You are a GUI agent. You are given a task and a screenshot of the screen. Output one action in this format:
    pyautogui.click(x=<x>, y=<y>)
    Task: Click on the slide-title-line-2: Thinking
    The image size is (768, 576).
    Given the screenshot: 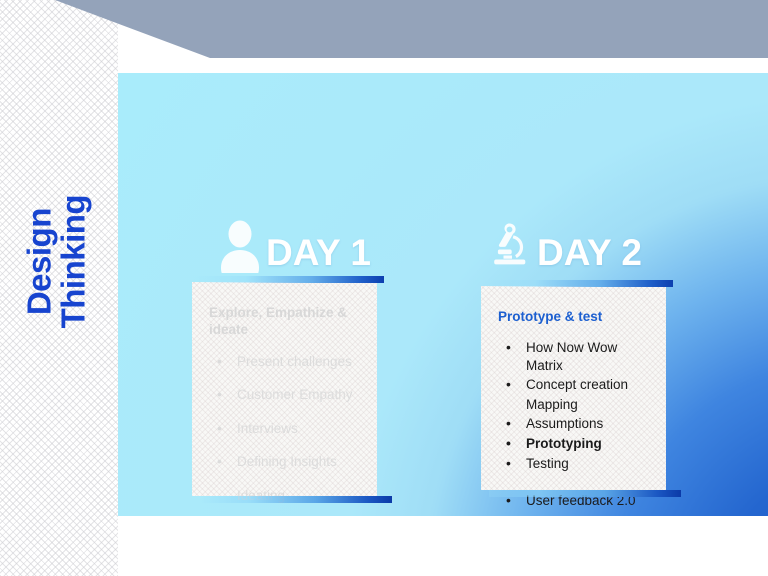 What is the action you would take?
    pyautogui.click(x=72, y=261)
    